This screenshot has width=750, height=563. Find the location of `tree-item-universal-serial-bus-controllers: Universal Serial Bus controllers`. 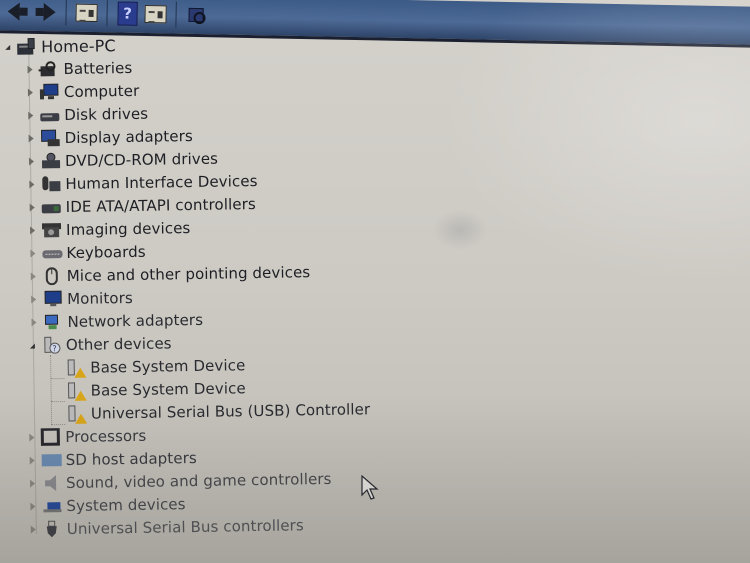

tree-item-universal-serial-bus-controllers: Universal Serial Bus controllers is located at coordinates (166, 527).